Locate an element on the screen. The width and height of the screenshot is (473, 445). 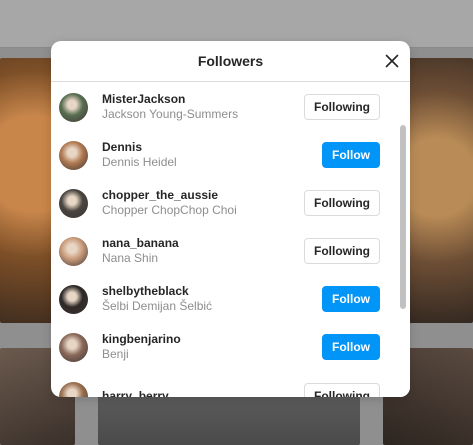
follower-names: nana_banana Nana Shin is located at coordinates (140, 251).